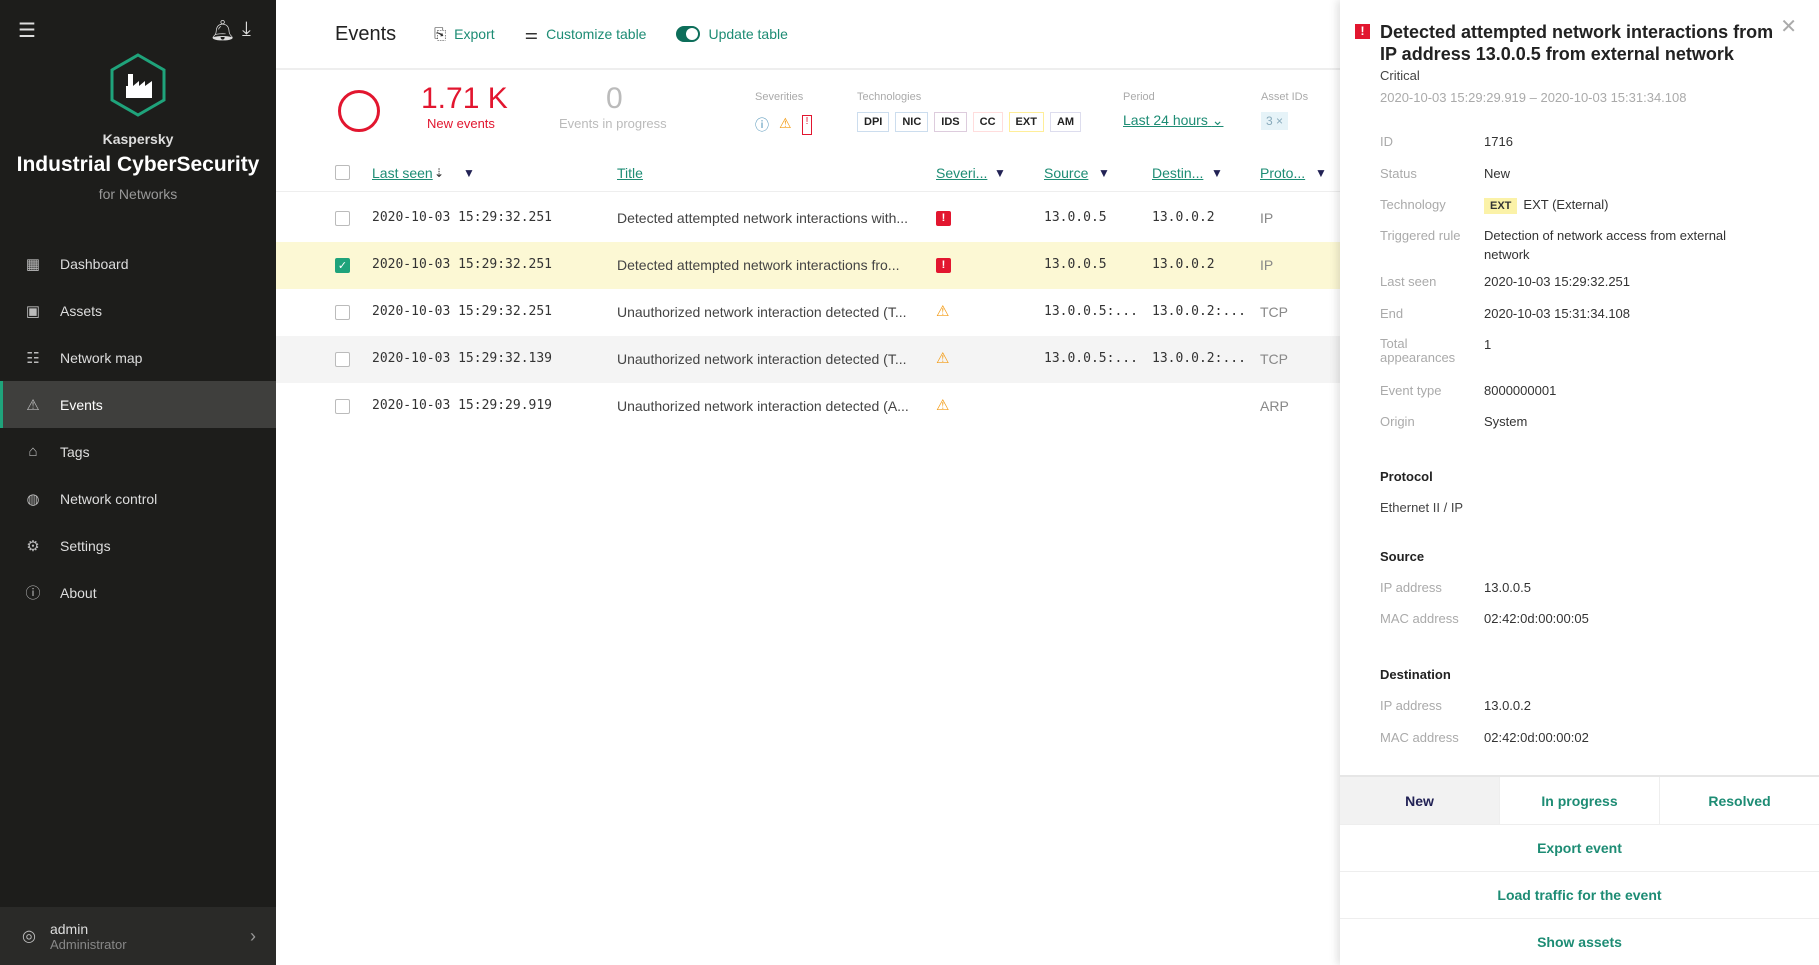 This screenshot has height=965, width=1819. I want to click on col-last-seen: Last seen, so click(402, 173).